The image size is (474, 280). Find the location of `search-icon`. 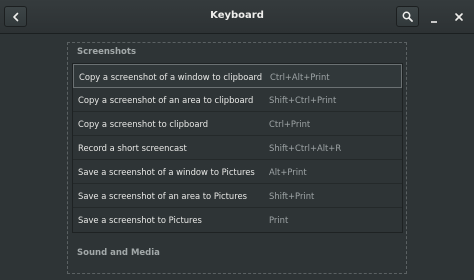

search-icon is located at coordinates (407, 16).